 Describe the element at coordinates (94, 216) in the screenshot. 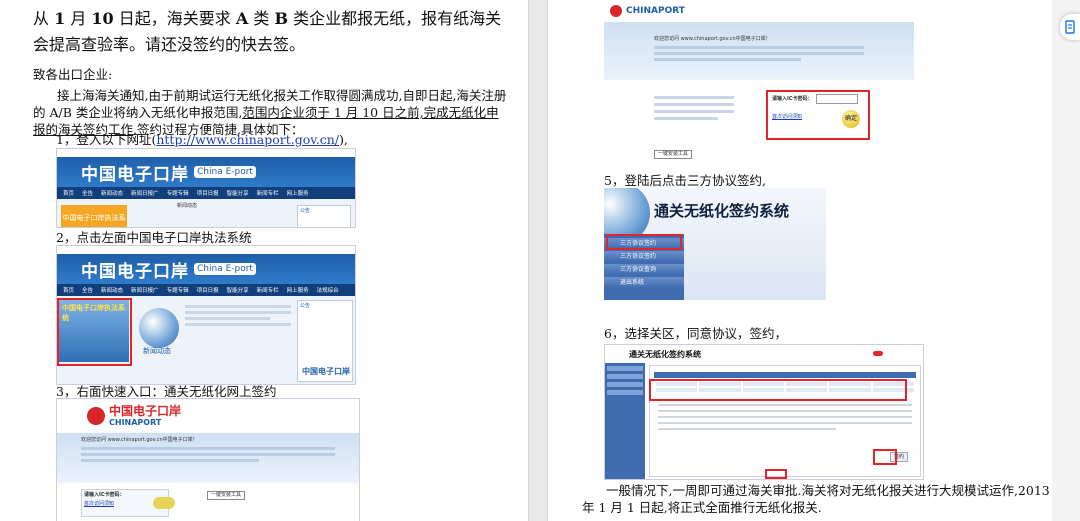

I see `law-enforcement-banner: 中国电子口岸执法系统` at that location.